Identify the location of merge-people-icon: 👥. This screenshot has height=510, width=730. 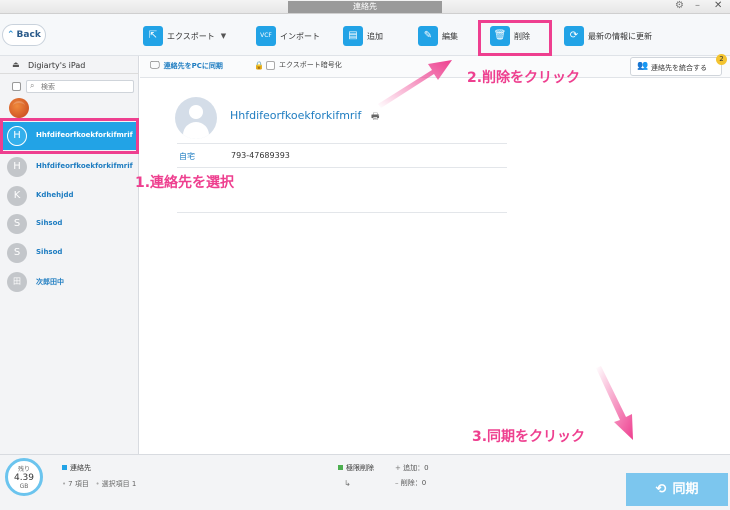
(643, 66).